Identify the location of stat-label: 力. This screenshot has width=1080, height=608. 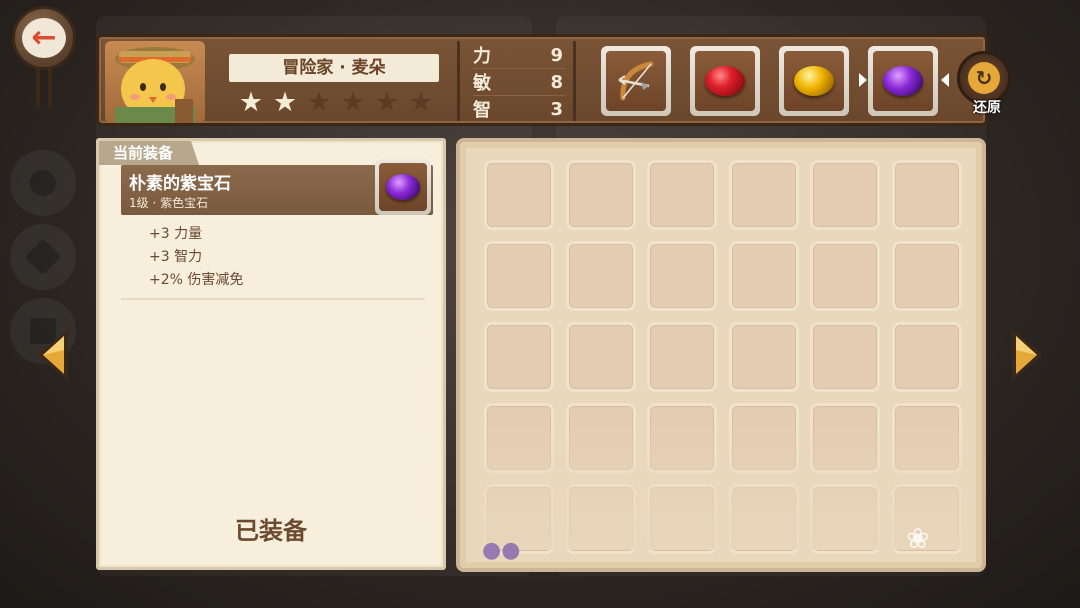
(482, 56).